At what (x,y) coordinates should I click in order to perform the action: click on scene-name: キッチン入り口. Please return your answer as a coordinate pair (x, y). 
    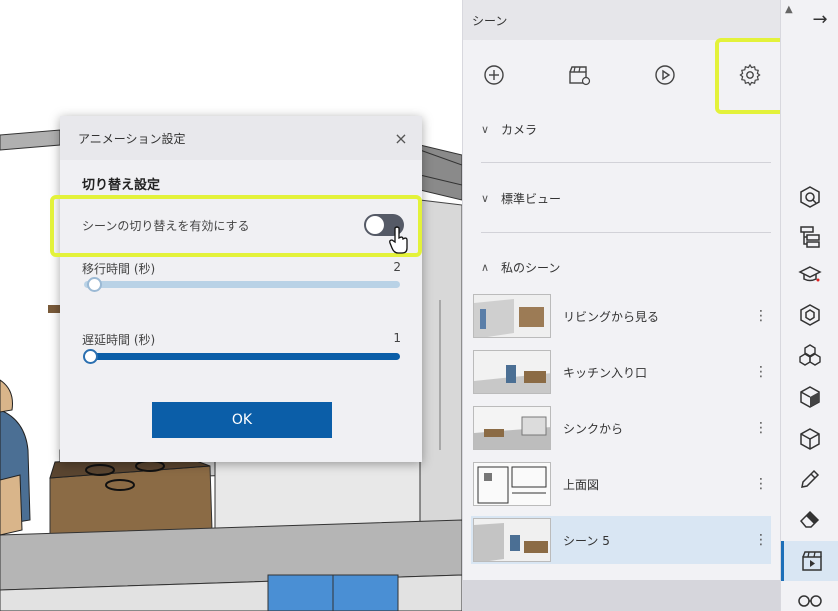
    Looking at the image, I should click on (605, 372).